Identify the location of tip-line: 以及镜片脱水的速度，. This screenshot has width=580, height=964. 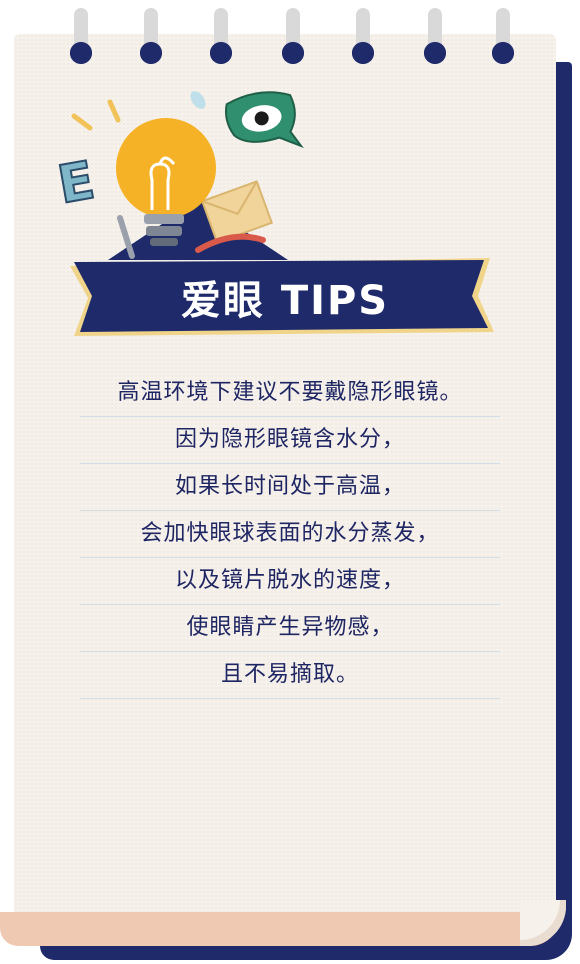
(290, 581).